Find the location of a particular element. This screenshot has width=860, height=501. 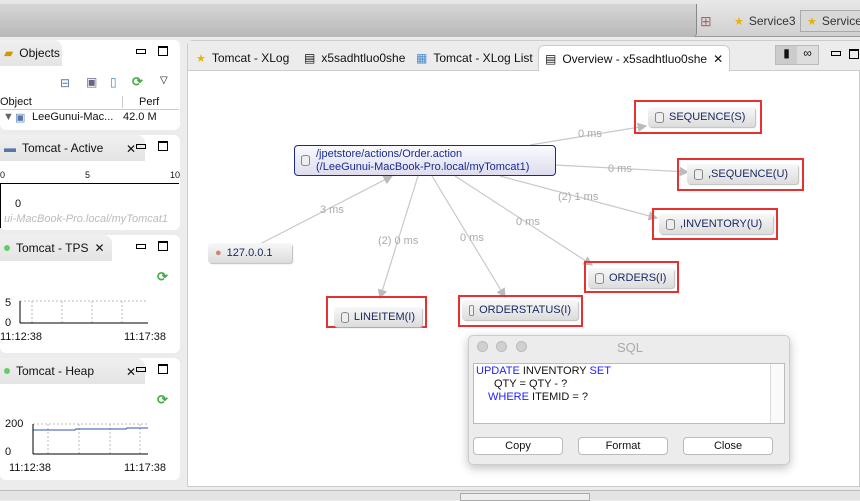

node-label: SEQUENCE(S) is located at coordinates (707, 117).